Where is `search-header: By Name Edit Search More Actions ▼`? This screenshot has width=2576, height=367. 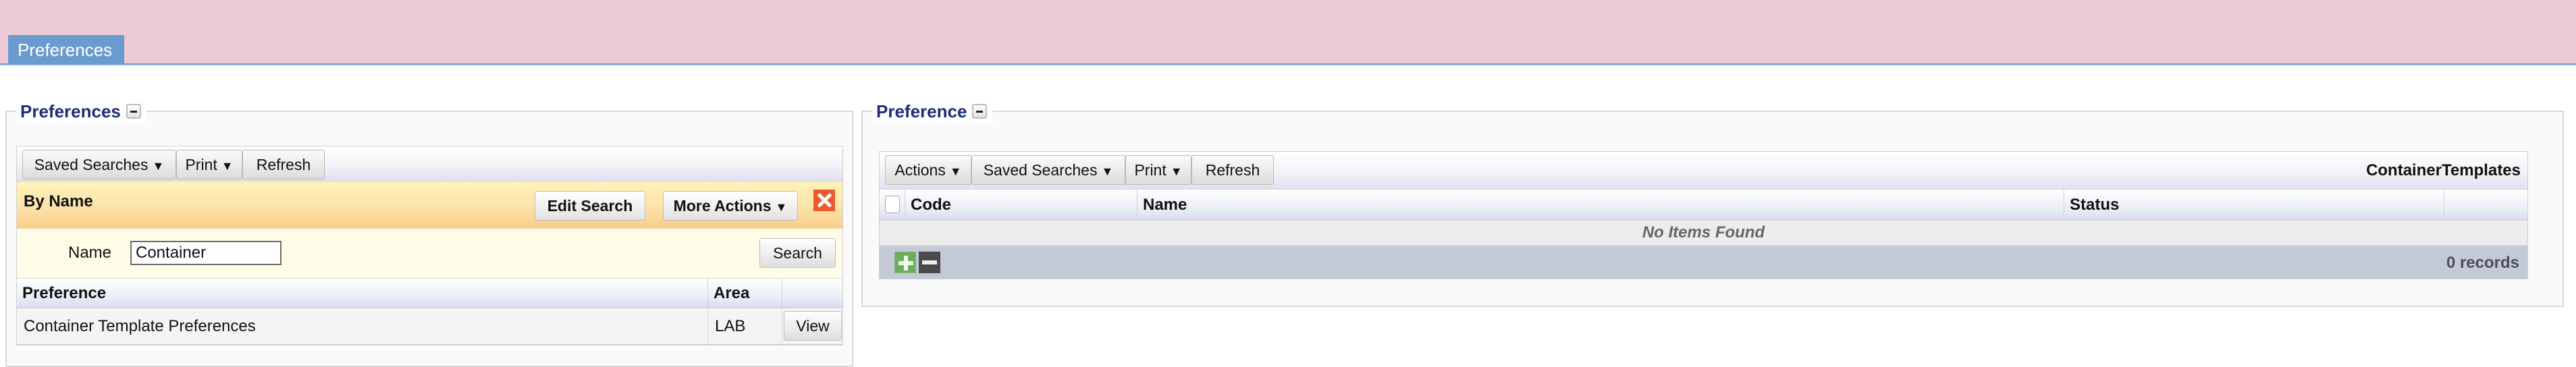
search-header: By Name Edit Search More Actions ▼ is located at coordinates (429, 205).